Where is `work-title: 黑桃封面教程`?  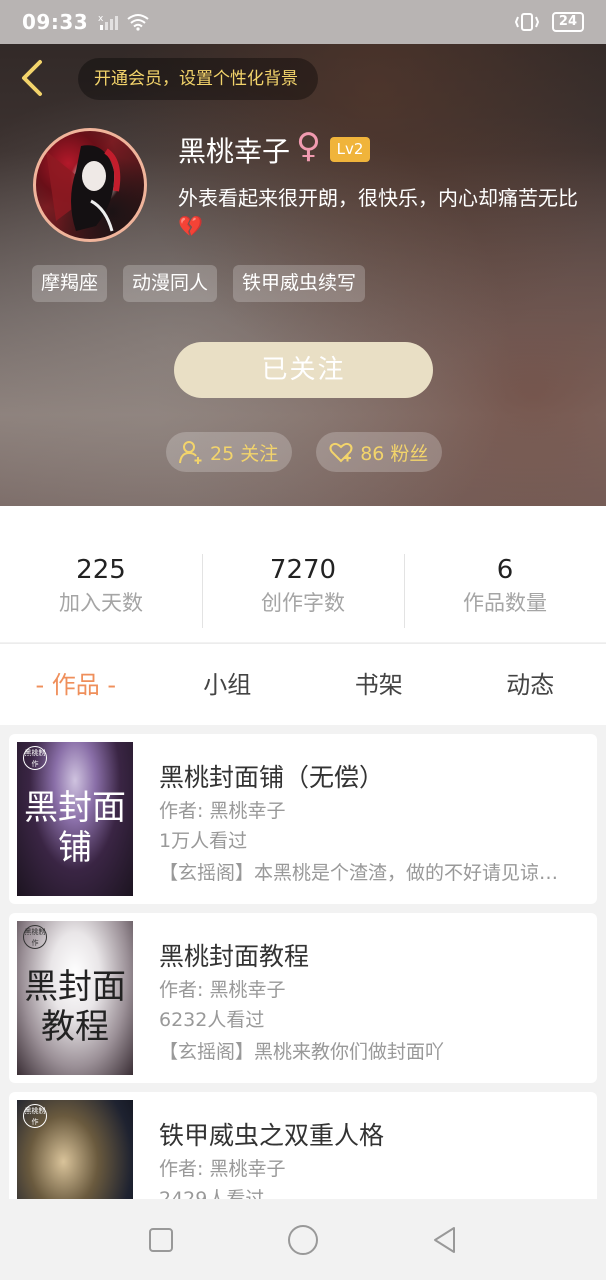 work-title: 黑桃封面教程 is located at coordinates (234, 956).